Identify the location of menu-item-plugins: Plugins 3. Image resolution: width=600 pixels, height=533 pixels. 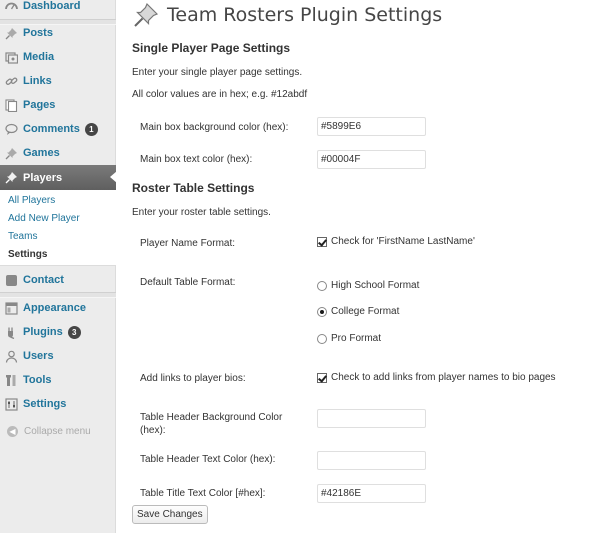
(58, 332).